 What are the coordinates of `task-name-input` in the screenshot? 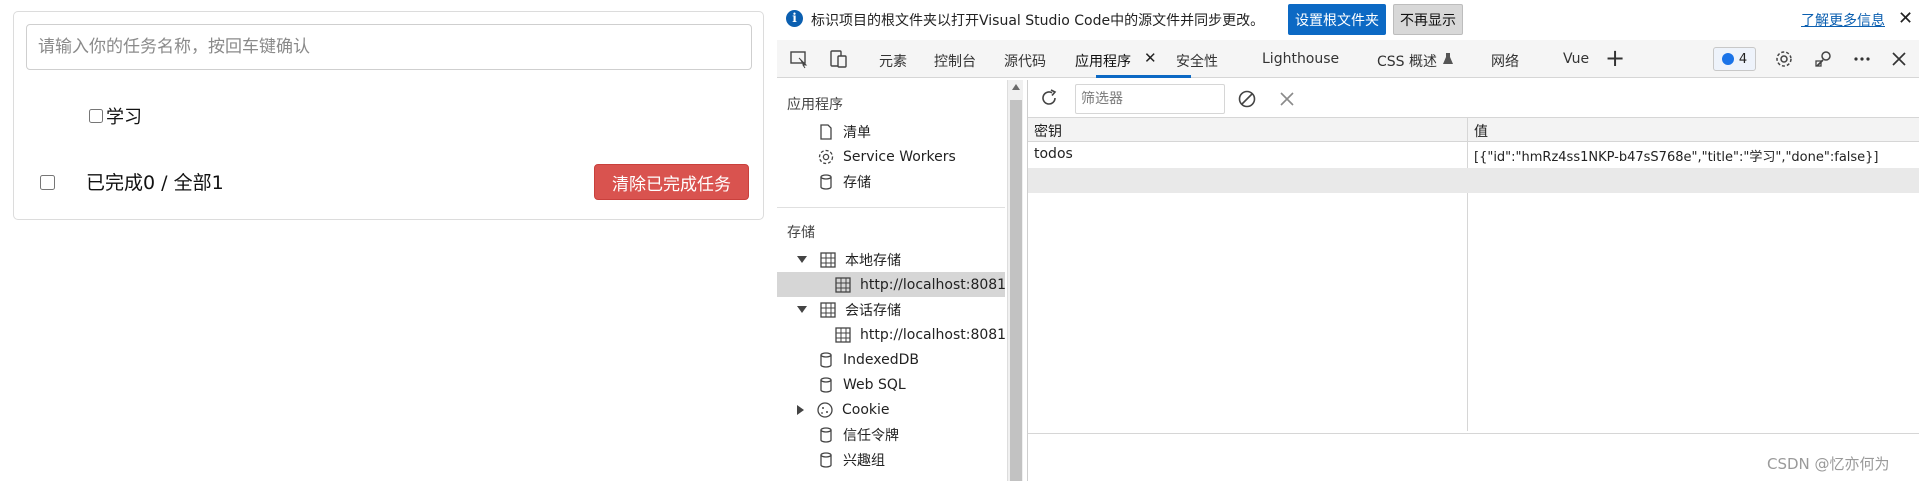 It's located at (389, 47).